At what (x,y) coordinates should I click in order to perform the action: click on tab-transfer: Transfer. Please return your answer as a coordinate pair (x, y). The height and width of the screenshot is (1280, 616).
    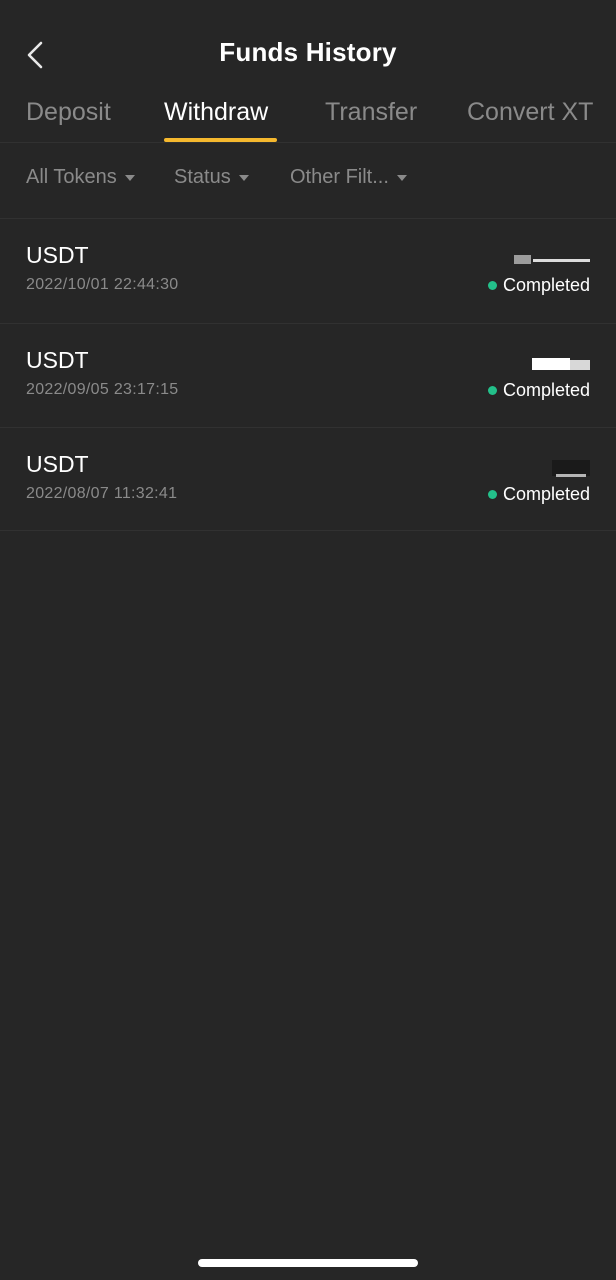
    Looking at the image, I should click on (371, 112).